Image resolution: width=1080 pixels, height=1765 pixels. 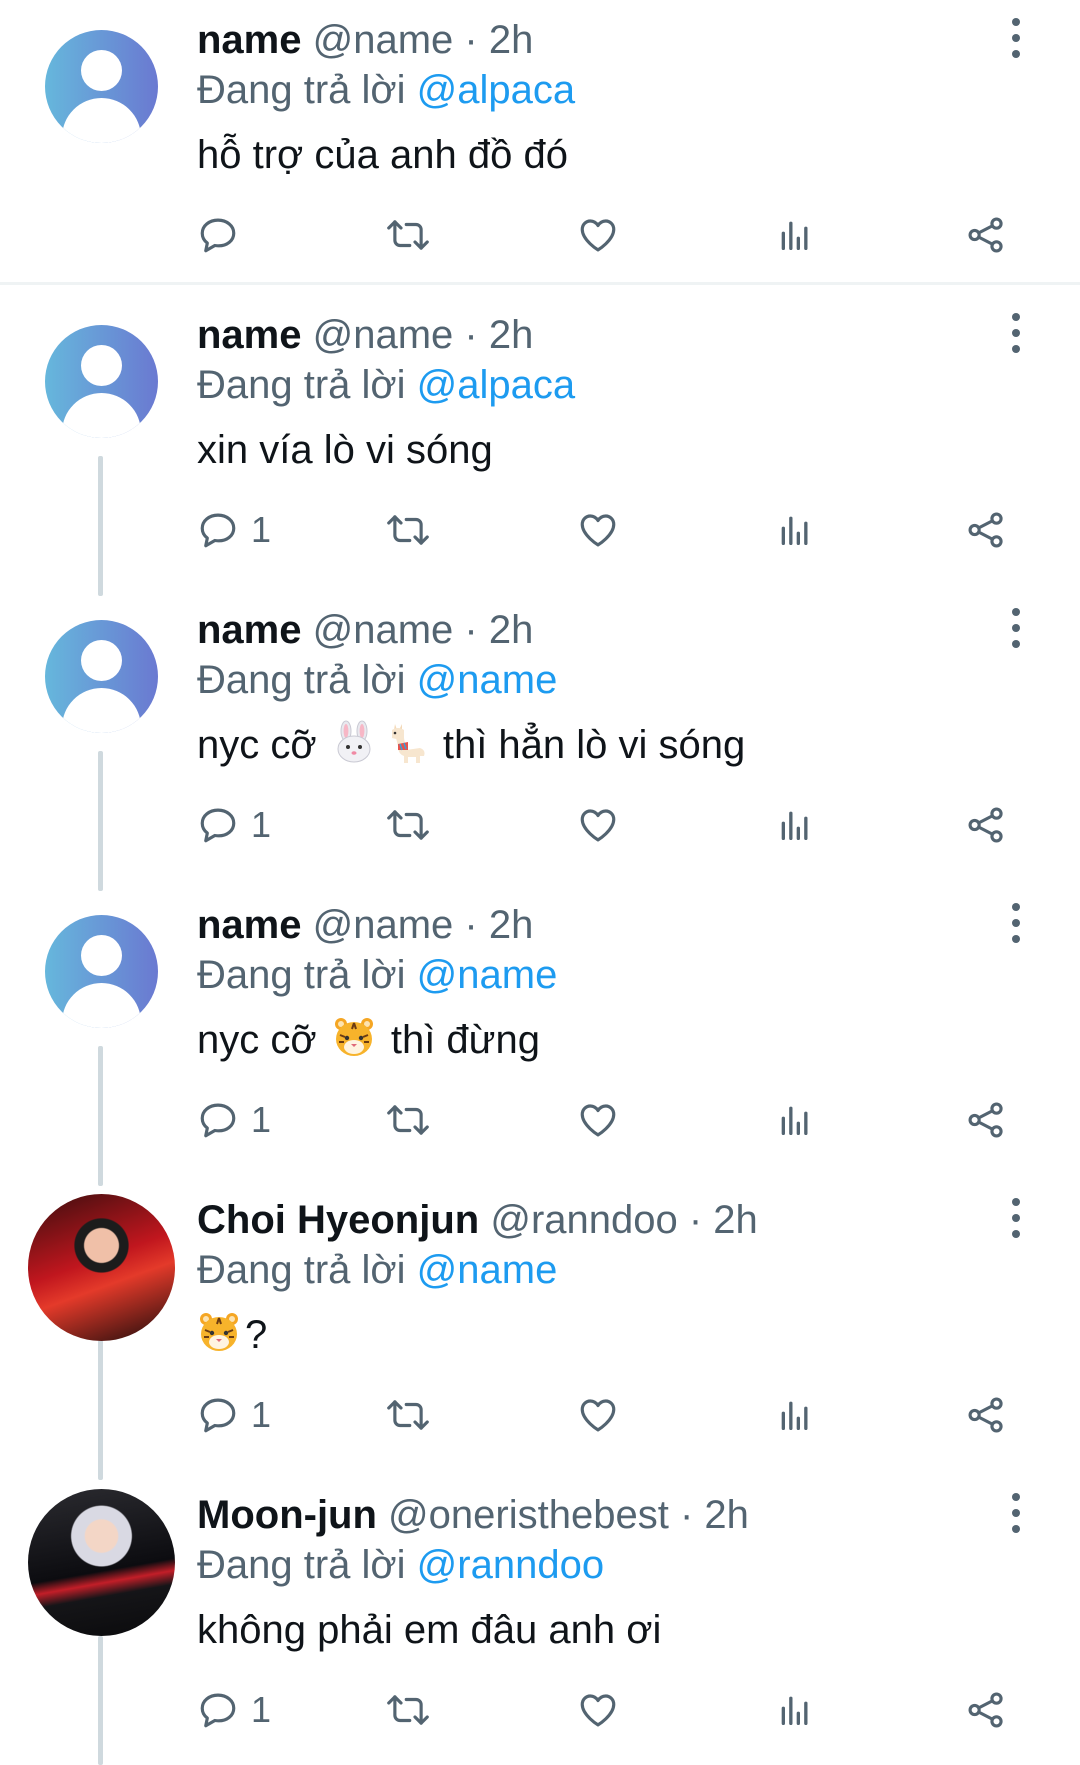 I want to click on replying-to: Đang trả lời @ranndoo, so click(x=400, y=1565).